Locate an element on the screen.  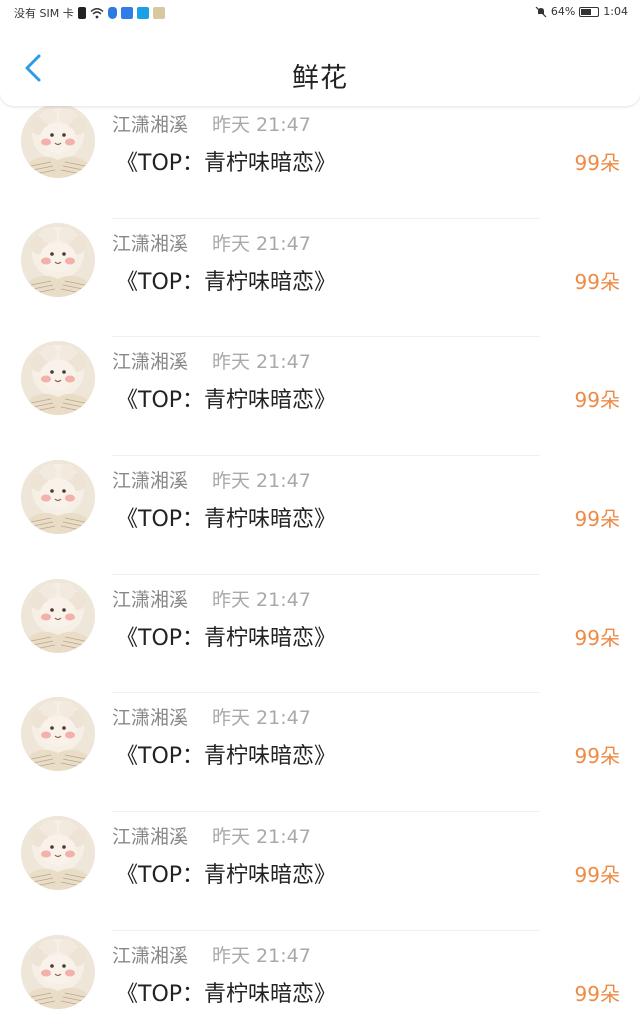
qq-icon is located at coordinates (142, 13).